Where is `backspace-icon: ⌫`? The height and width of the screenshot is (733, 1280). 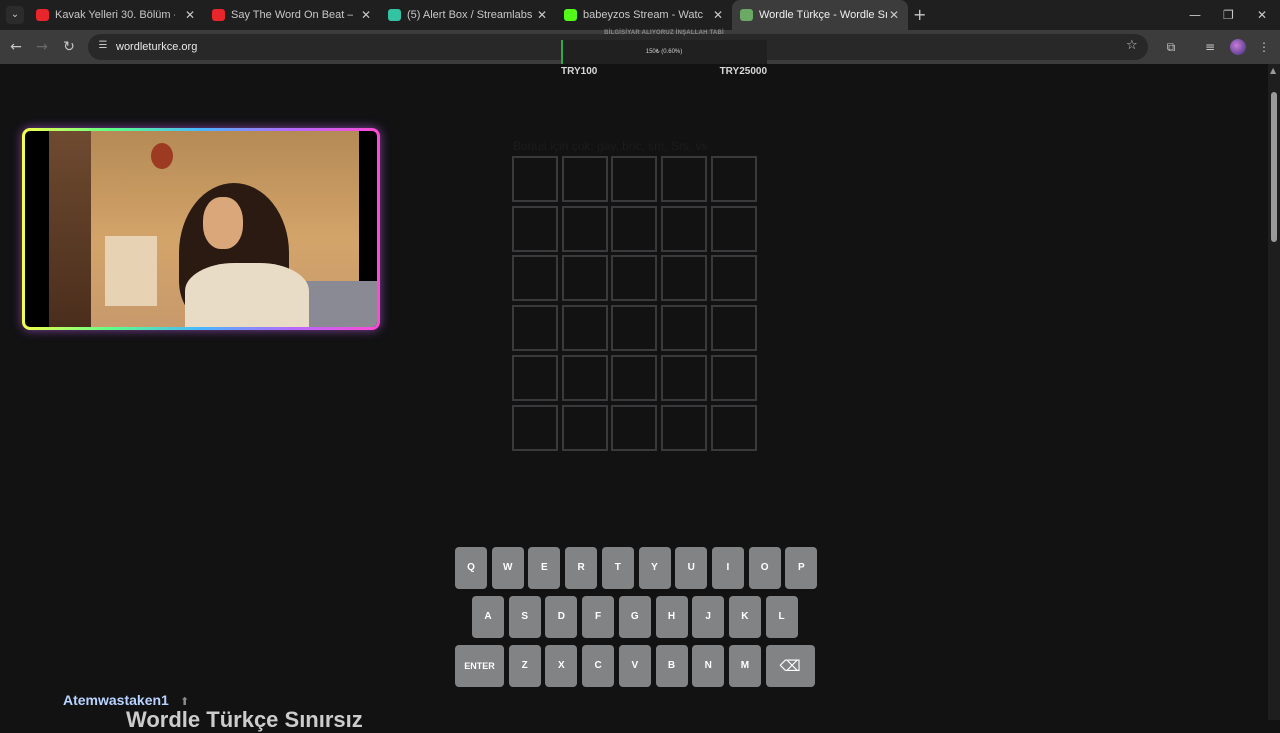
backspace-icon: ⌫ is located at coordinates (790, 666).